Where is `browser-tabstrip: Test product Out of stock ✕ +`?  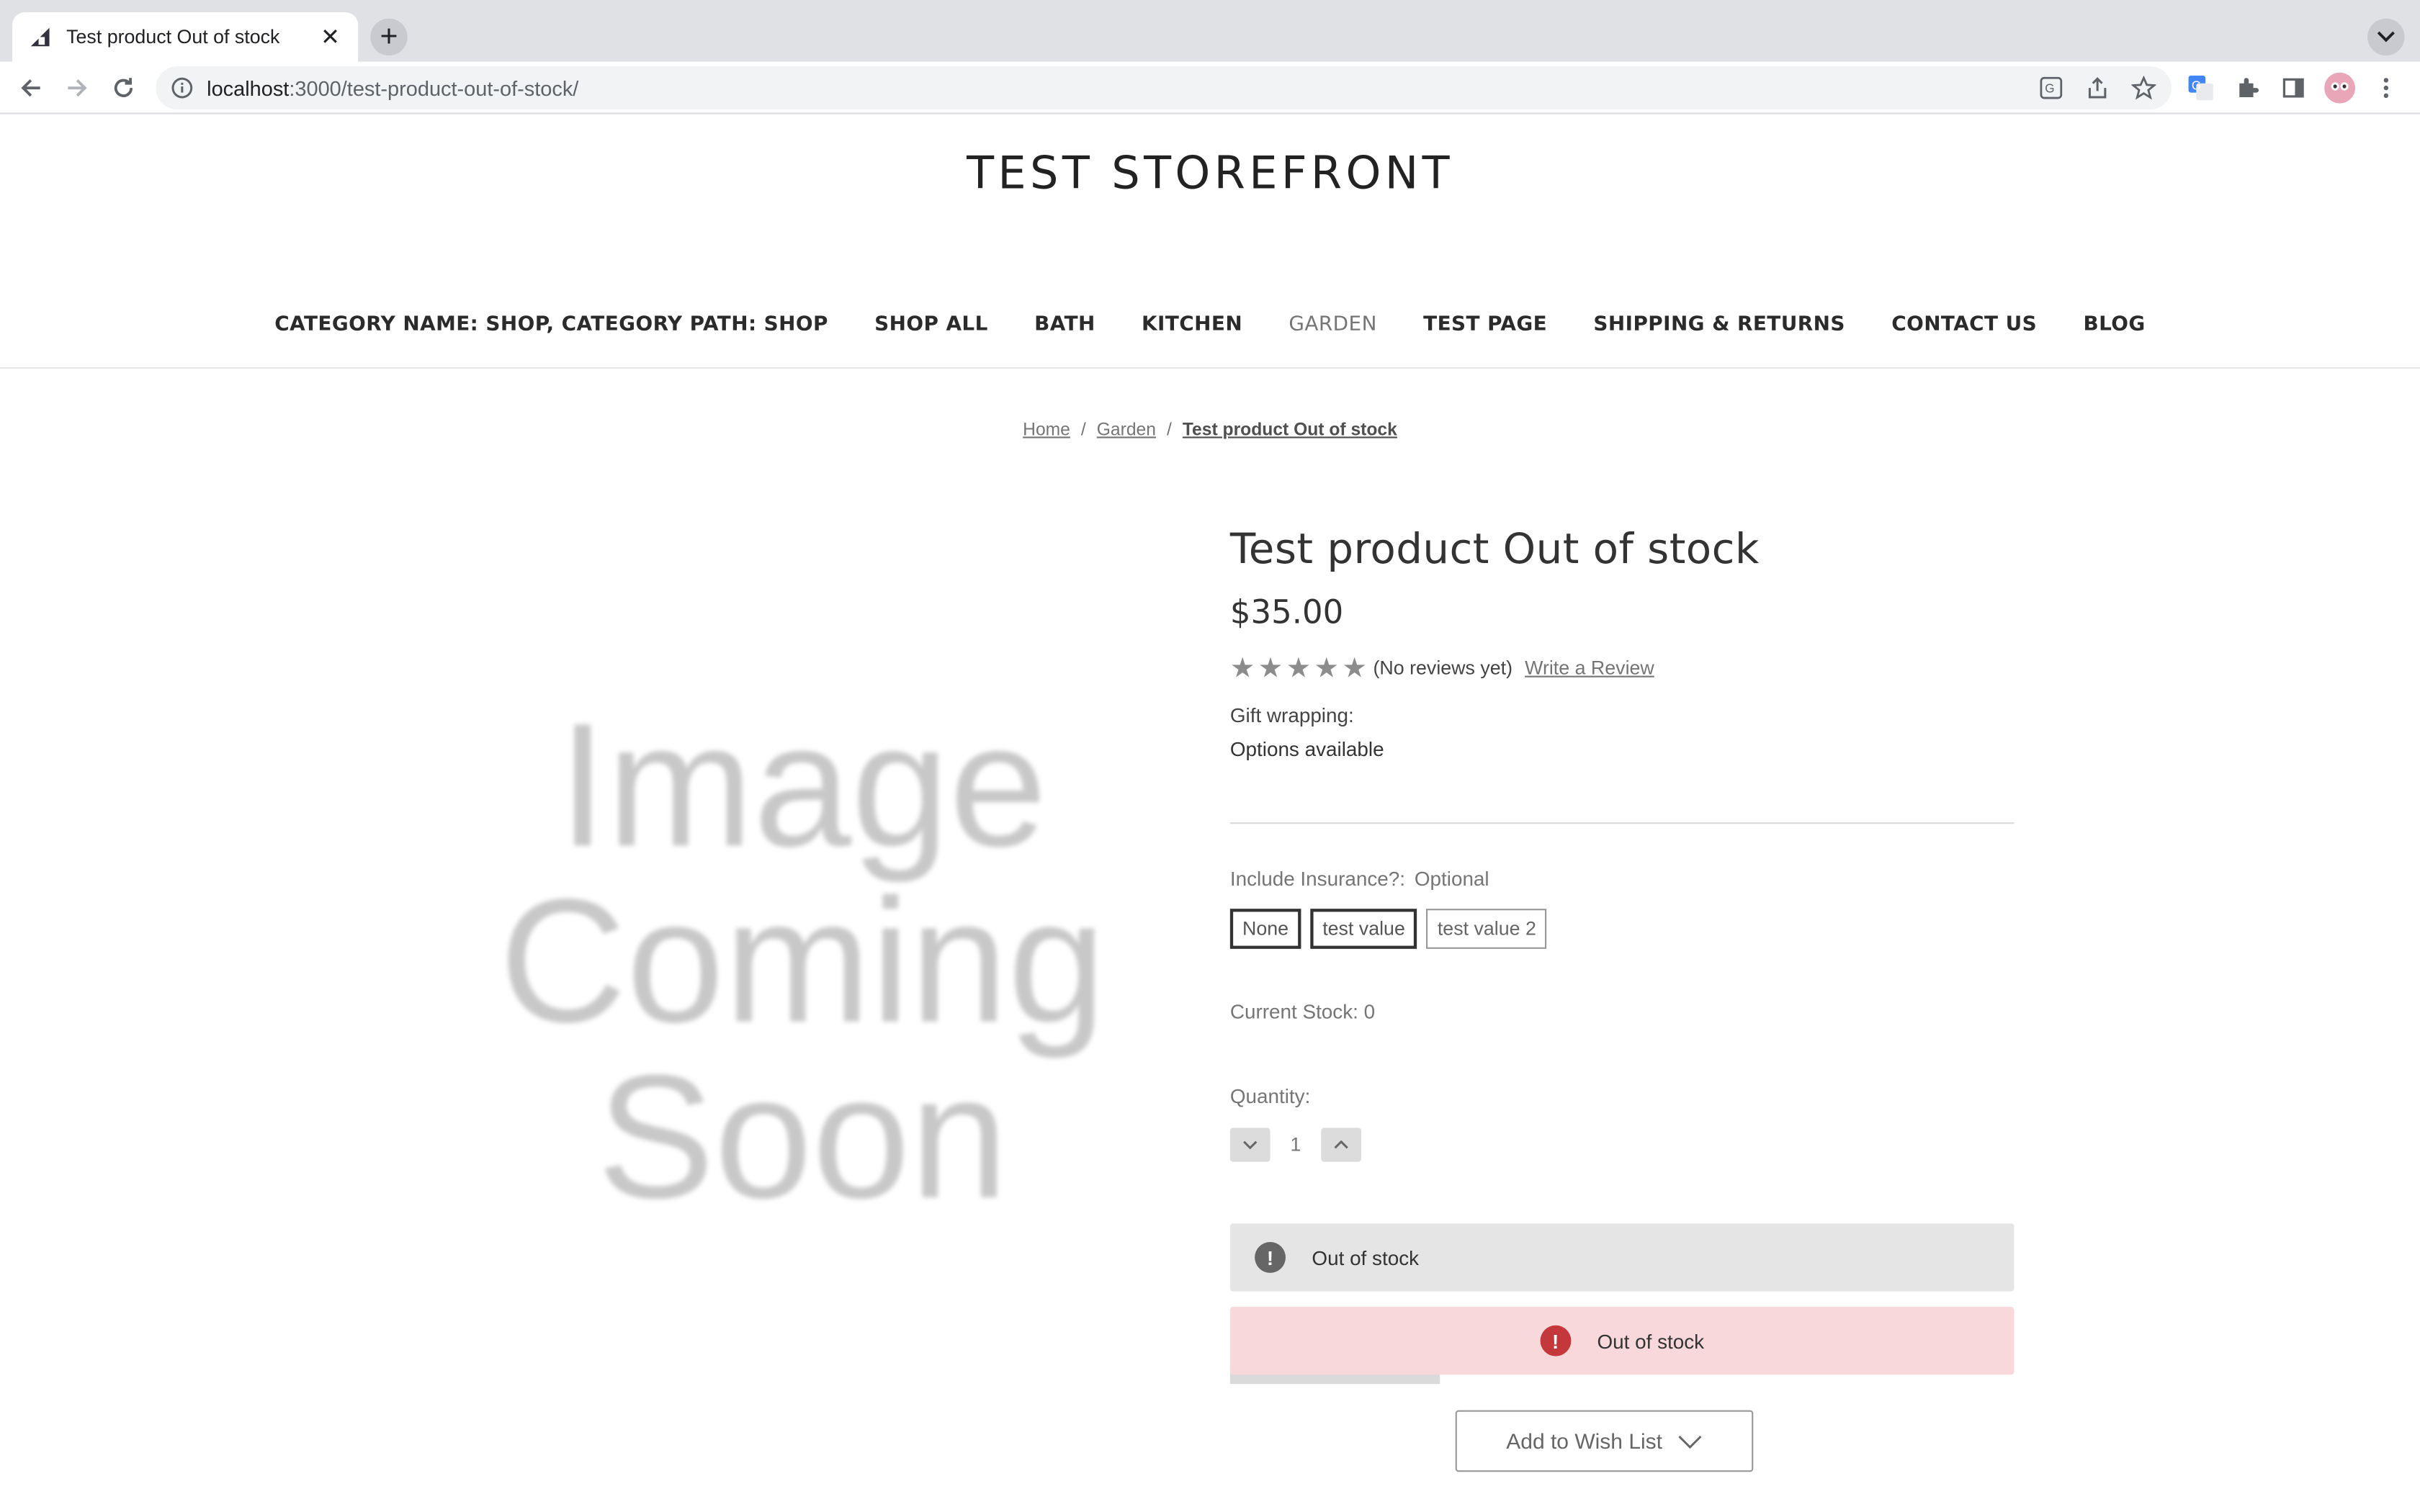
browser-tabstrip: Test product Out of stock ✕ + is located at coordinates (1210, 31).